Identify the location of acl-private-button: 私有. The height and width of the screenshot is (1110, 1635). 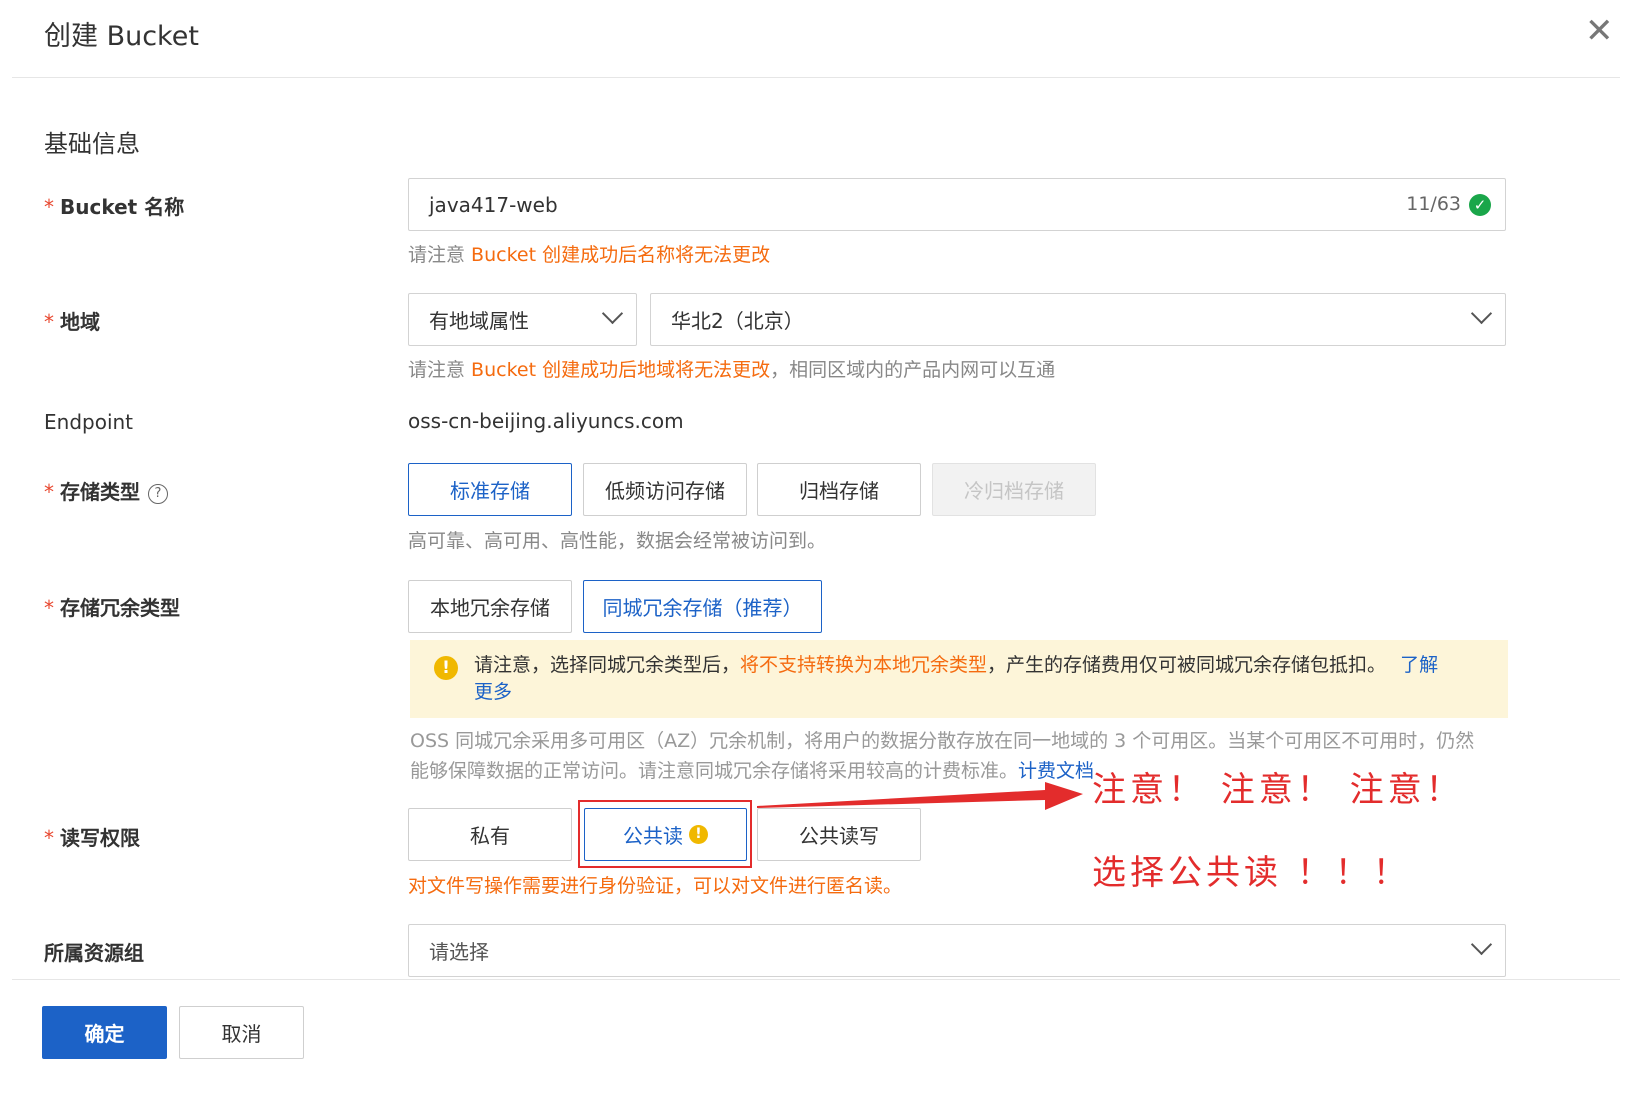
(490, 834).